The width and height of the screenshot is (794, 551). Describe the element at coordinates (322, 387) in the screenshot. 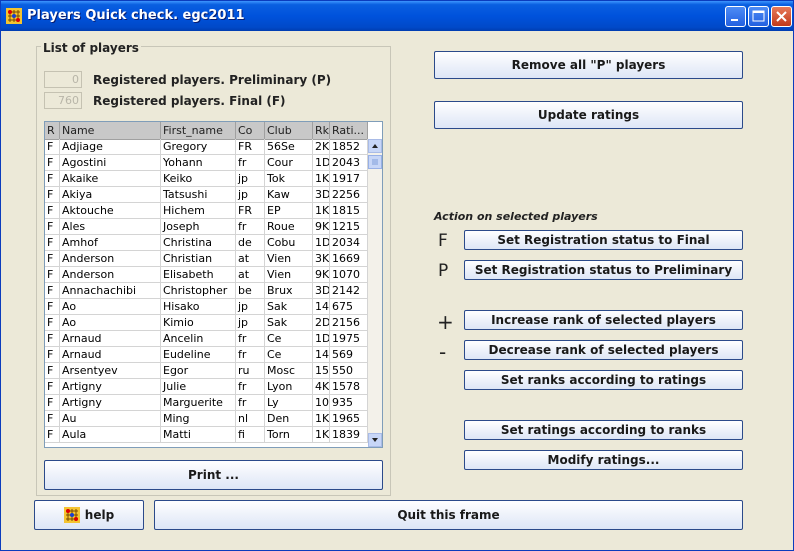

I see `cell-rank: 4K` at that location.